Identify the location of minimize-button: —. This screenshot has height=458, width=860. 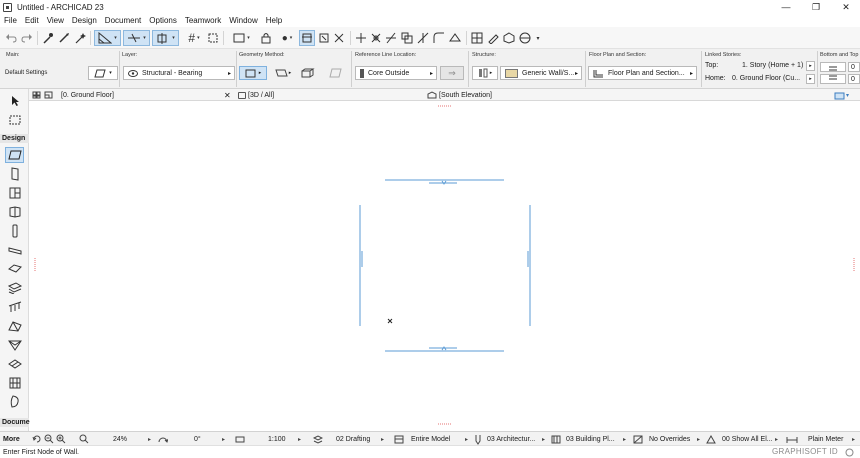
(786, 7).